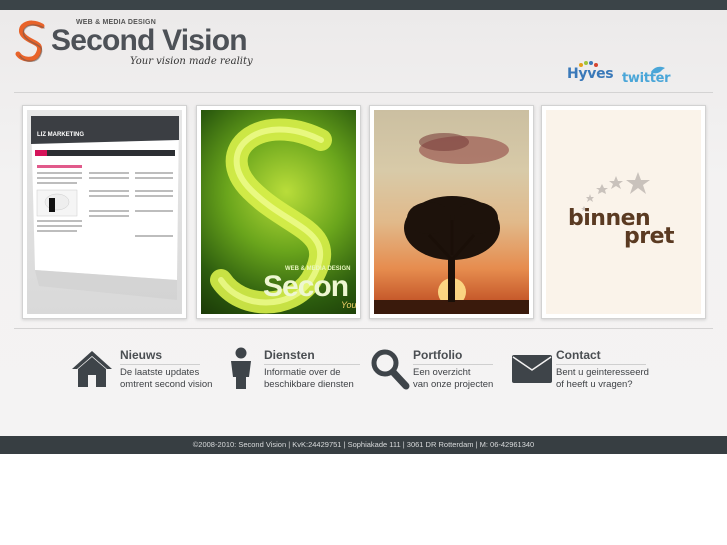 Image resolution: width=727 pixels, height=545 pixels. I want to click on logo-tagline: Your vision made reality, so click(191, 61).